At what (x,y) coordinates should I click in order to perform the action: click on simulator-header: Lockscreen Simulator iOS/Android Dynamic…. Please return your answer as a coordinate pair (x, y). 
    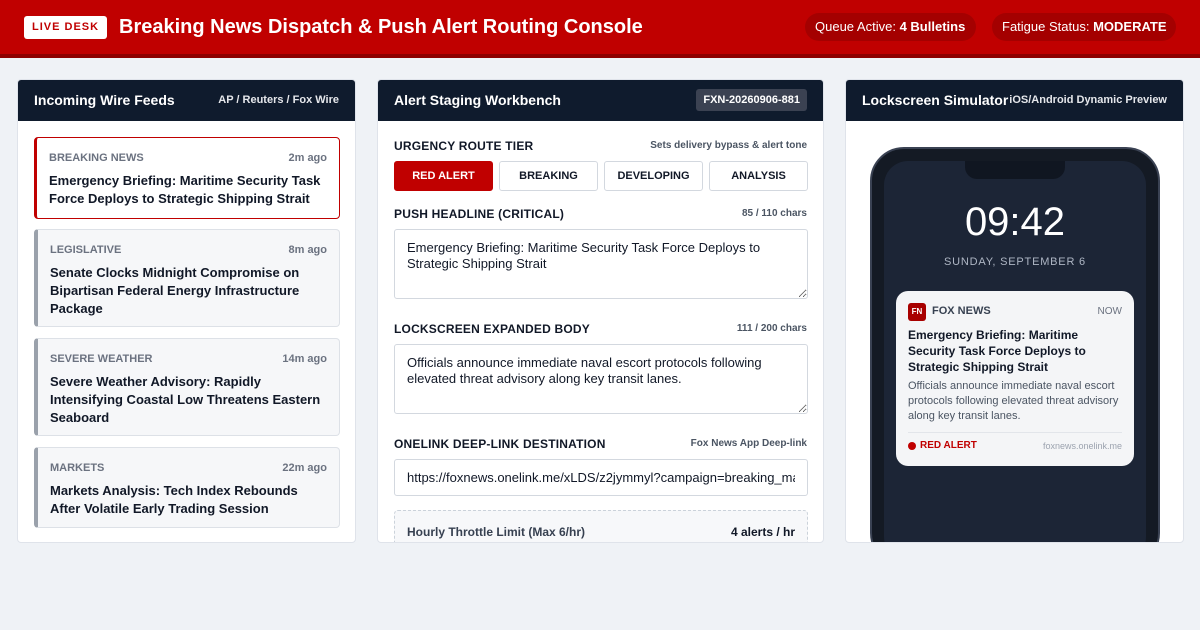
    Looking at the image, I should click on (1014, 100).